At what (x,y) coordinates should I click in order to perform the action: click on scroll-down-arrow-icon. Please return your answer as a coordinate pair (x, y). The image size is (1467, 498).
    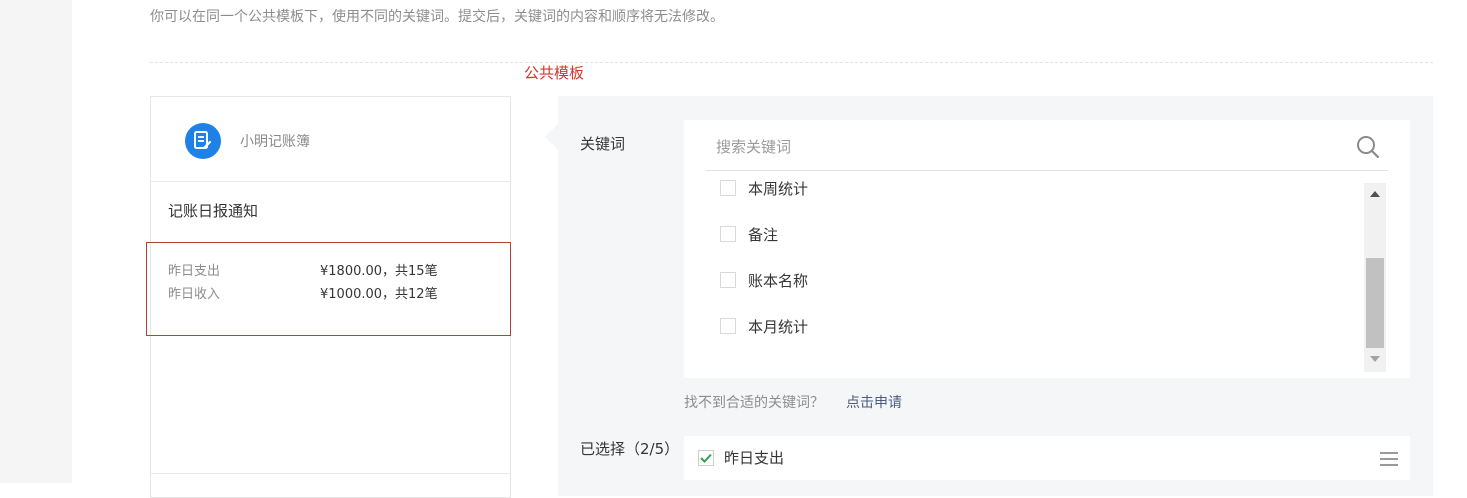
    Looking at the image, I should click on (1375, 359).